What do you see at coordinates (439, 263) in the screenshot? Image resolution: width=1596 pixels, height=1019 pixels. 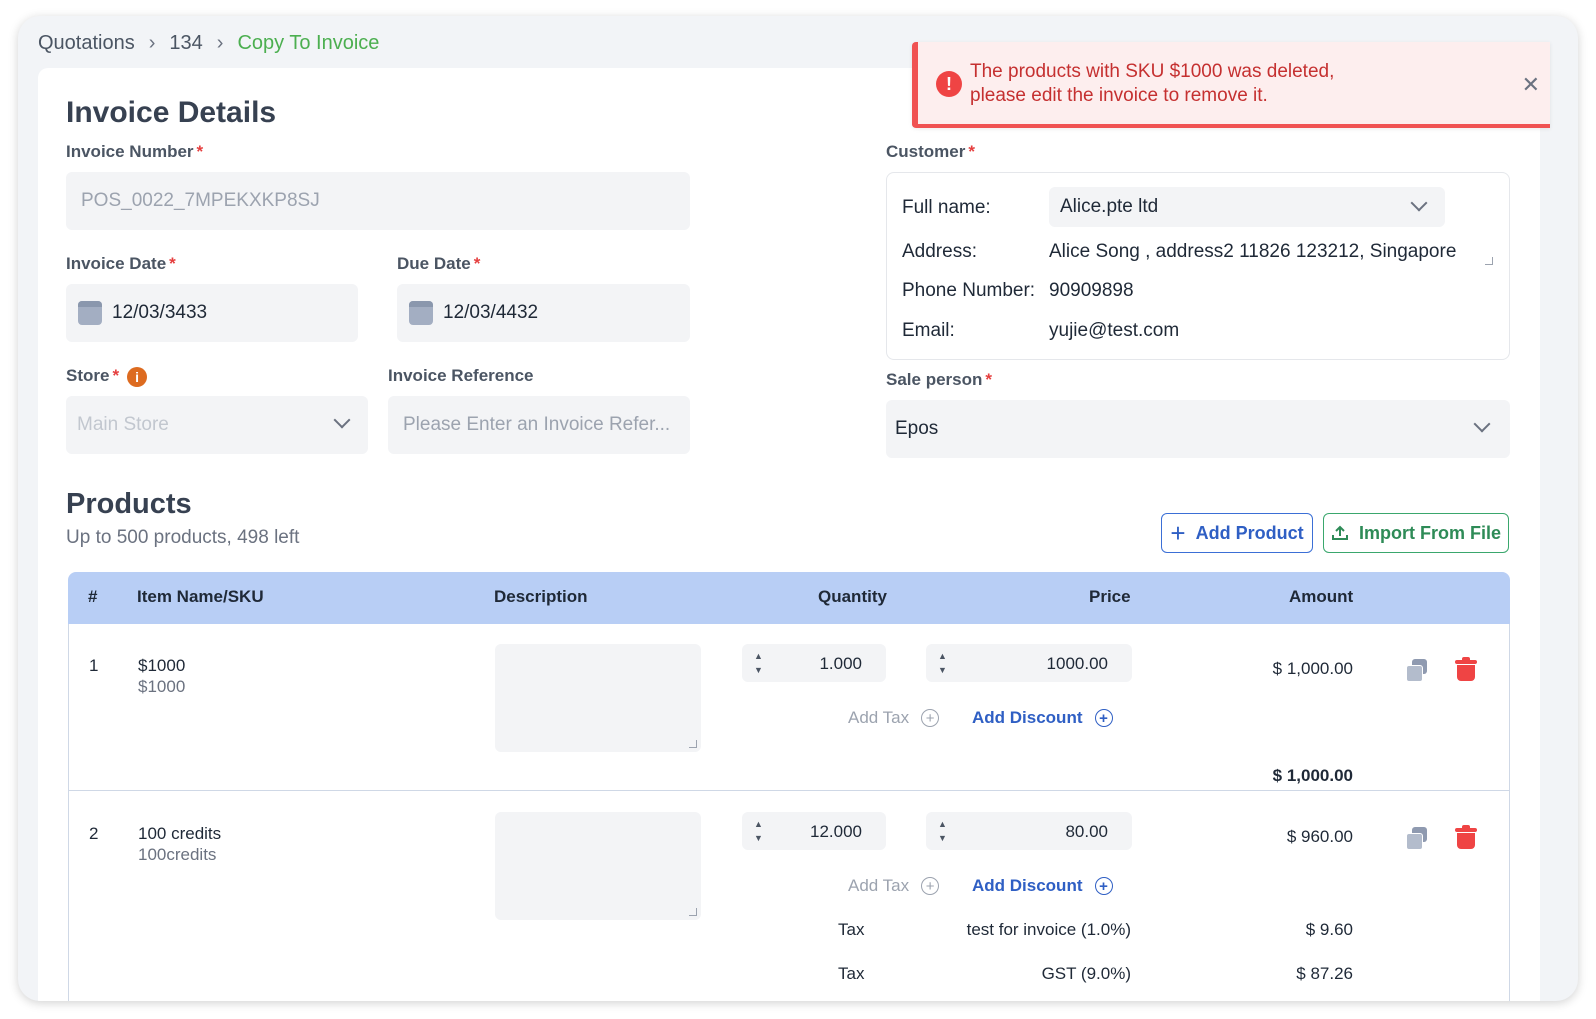 I see `due-date-label: Due Date *` at bounding box center [439, 263].